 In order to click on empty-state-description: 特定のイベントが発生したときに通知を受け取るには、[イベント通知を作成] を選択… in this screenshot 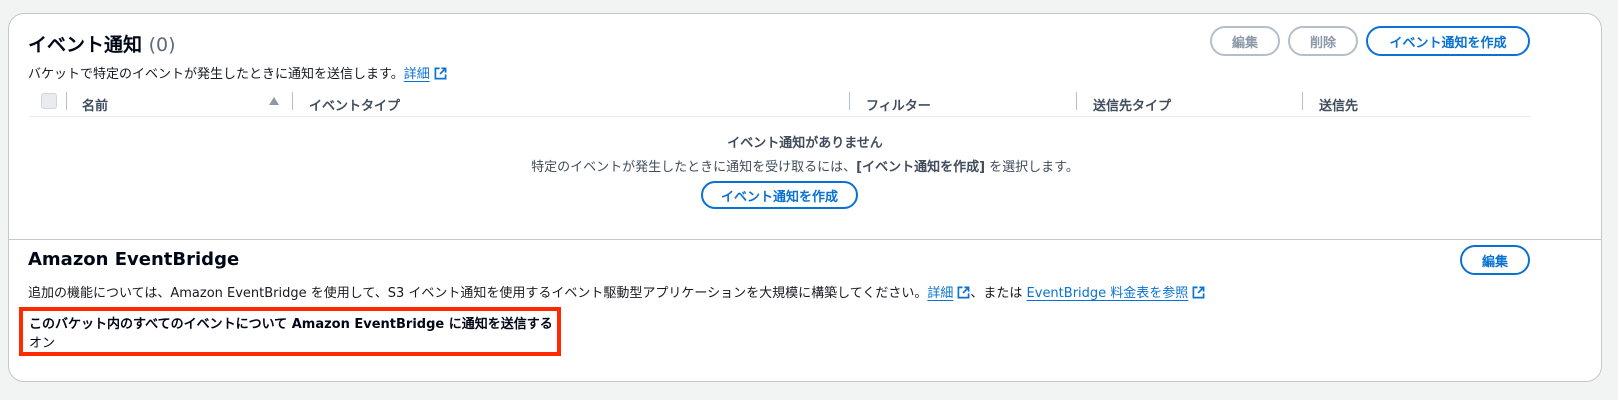, I will do `click(805, 167)`.